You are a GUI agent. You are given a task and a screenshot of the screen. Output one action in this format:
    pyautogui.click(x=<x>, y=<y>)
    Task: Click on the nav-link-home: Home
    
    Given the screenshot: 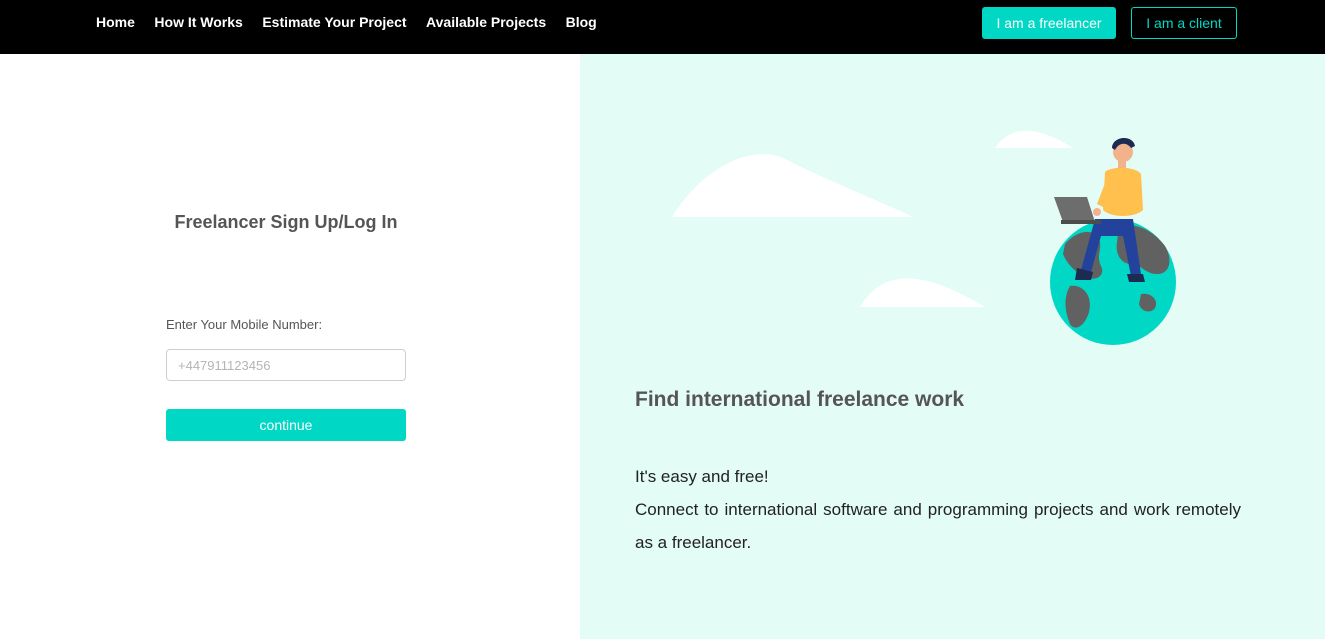 What is the action you would take?
    pyautogui.click(x=115, y=22)
    